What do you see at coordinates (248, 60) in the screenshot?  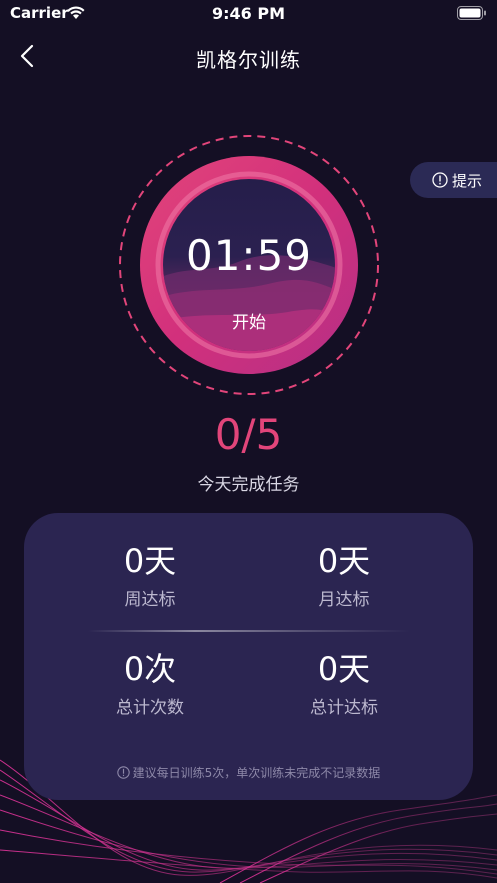 I see `page-title: 凯格尔训练` at bounding box center [248, 60].